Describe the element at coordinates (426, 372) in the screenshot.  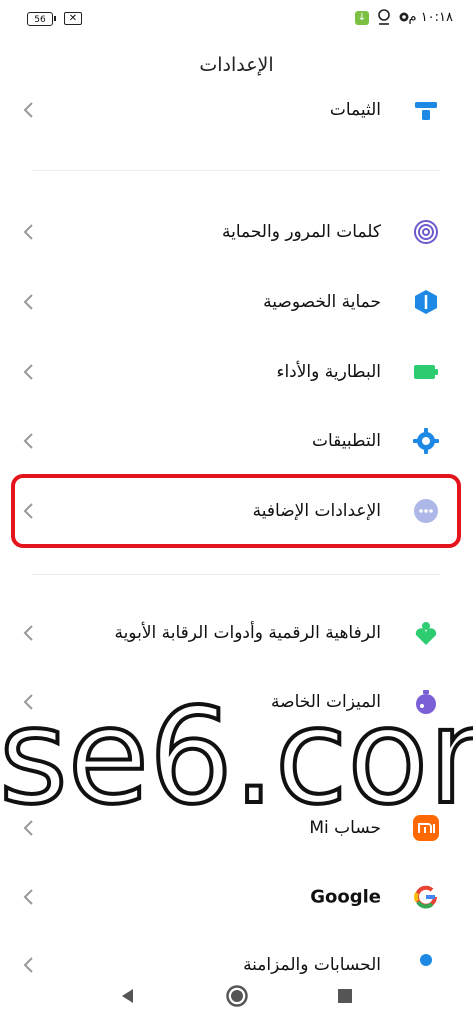
I see `battery-icon` at that location.